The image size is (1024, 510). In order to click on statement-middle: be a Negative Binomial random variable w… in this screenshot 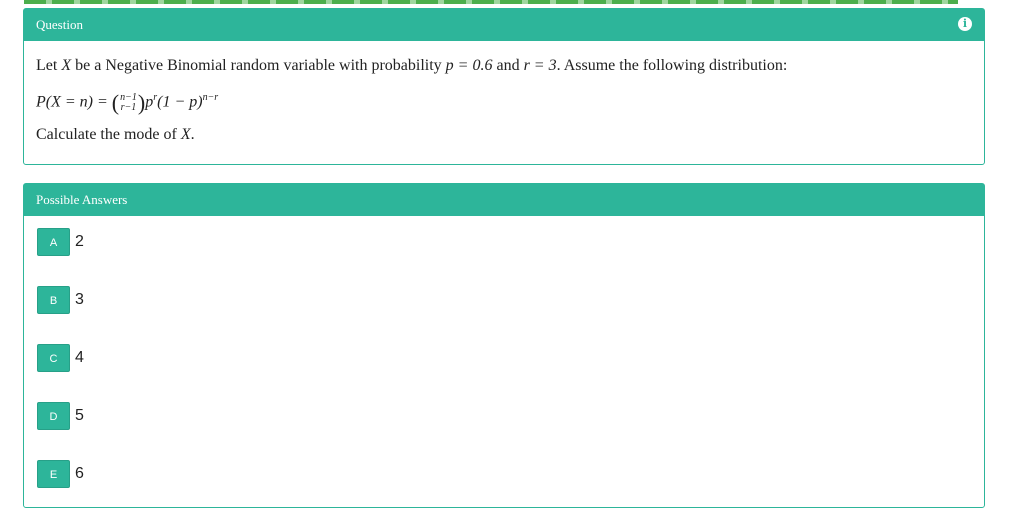, I will do `click(258, 65)`.